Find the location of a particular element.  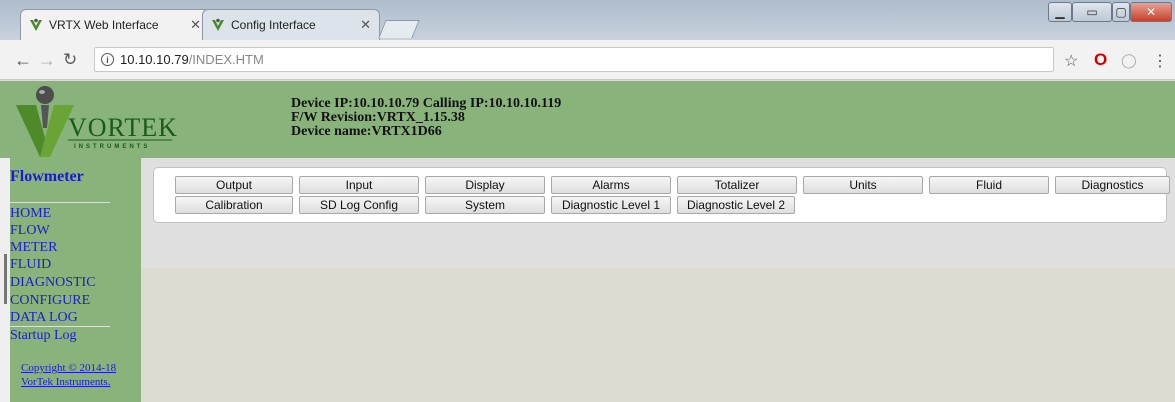

logo-subtext: INSTRUMENTS is located at coordinates (112, 147).